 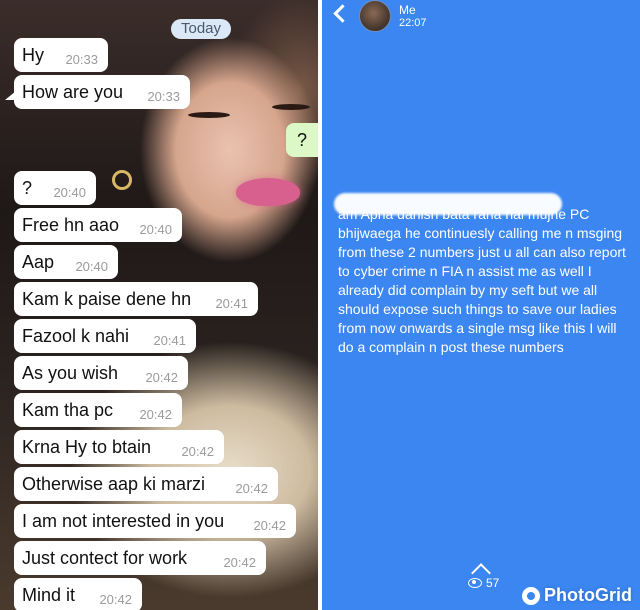 I want to click on view-count-value: 57, so click(x=493, y=583).